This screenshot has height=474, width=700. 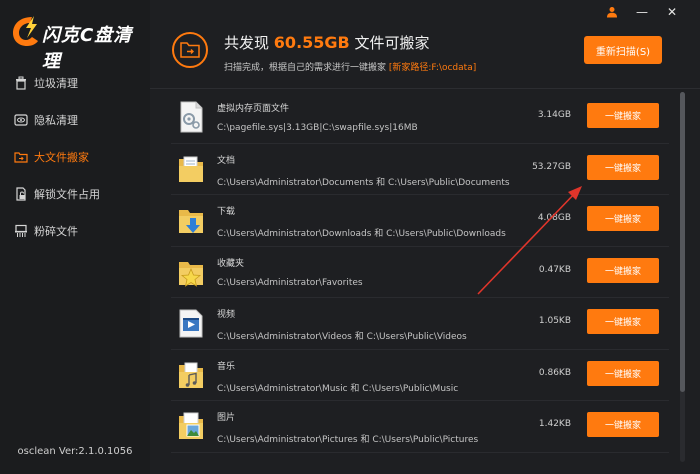 What do you see at coordinates (21, 83) in the screenshot?
I see `trash-icon` at bounding box center [21, 83].